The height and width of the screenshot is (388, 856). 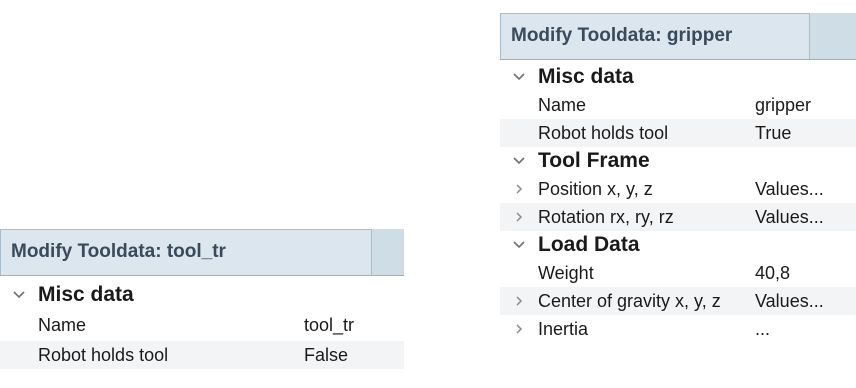 I want to click on property-row-name: Name tool_tr, so click(x=202, y=325).